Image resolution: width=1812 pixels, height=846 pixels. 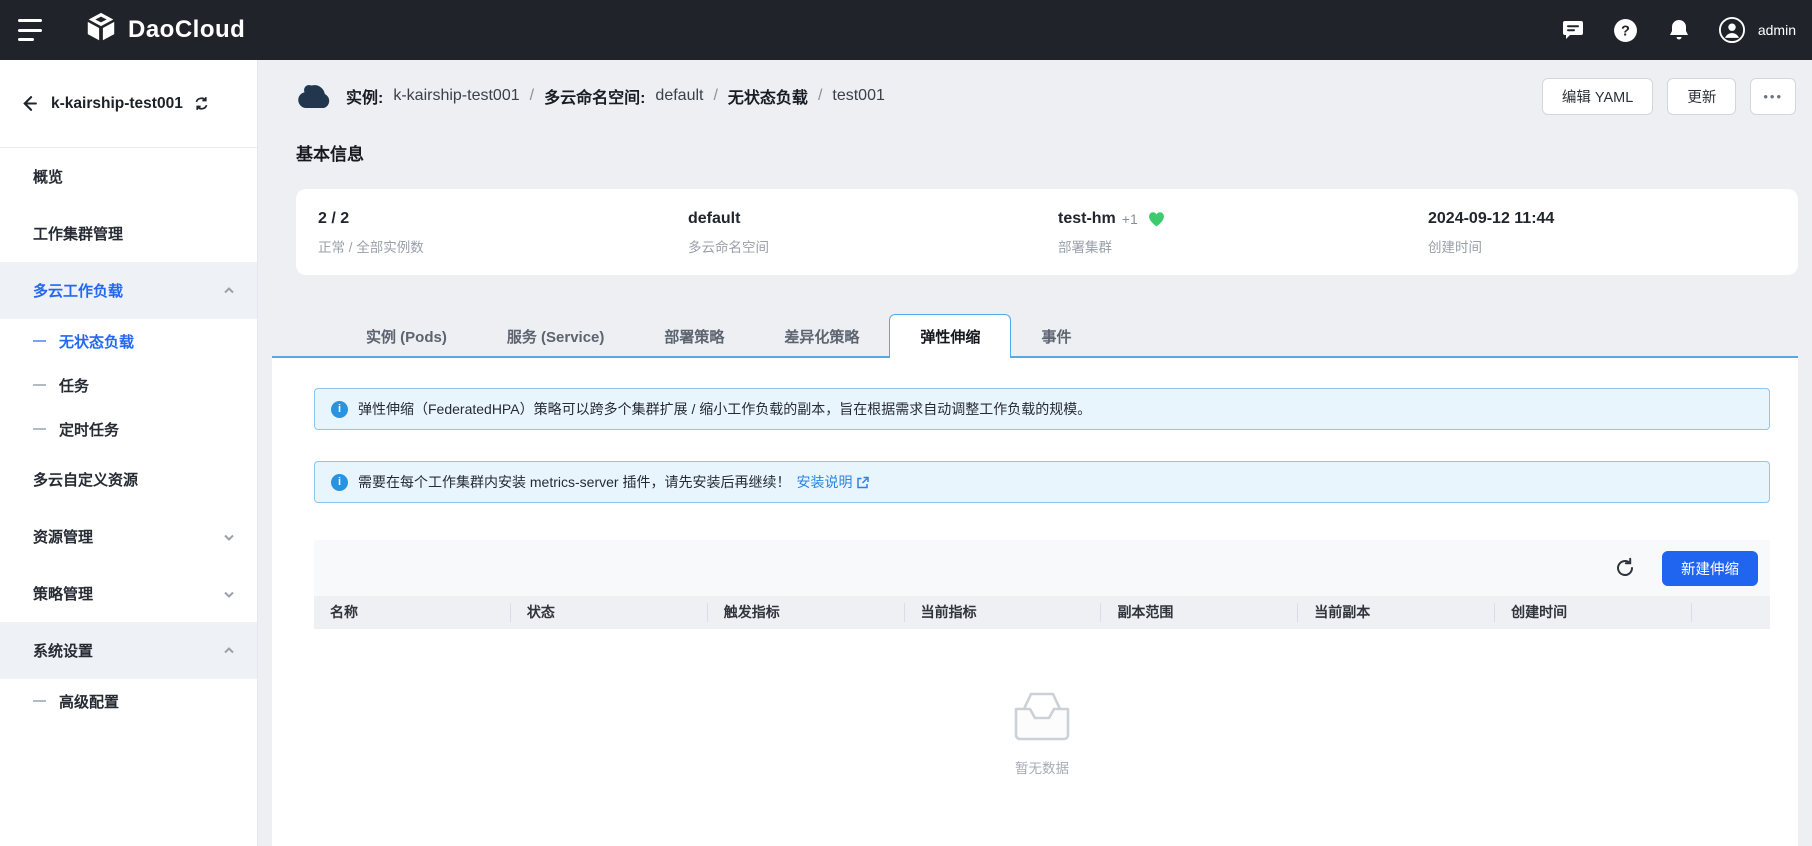 I want to click on daocloud-logo-icon, so click(x=101, y=30).